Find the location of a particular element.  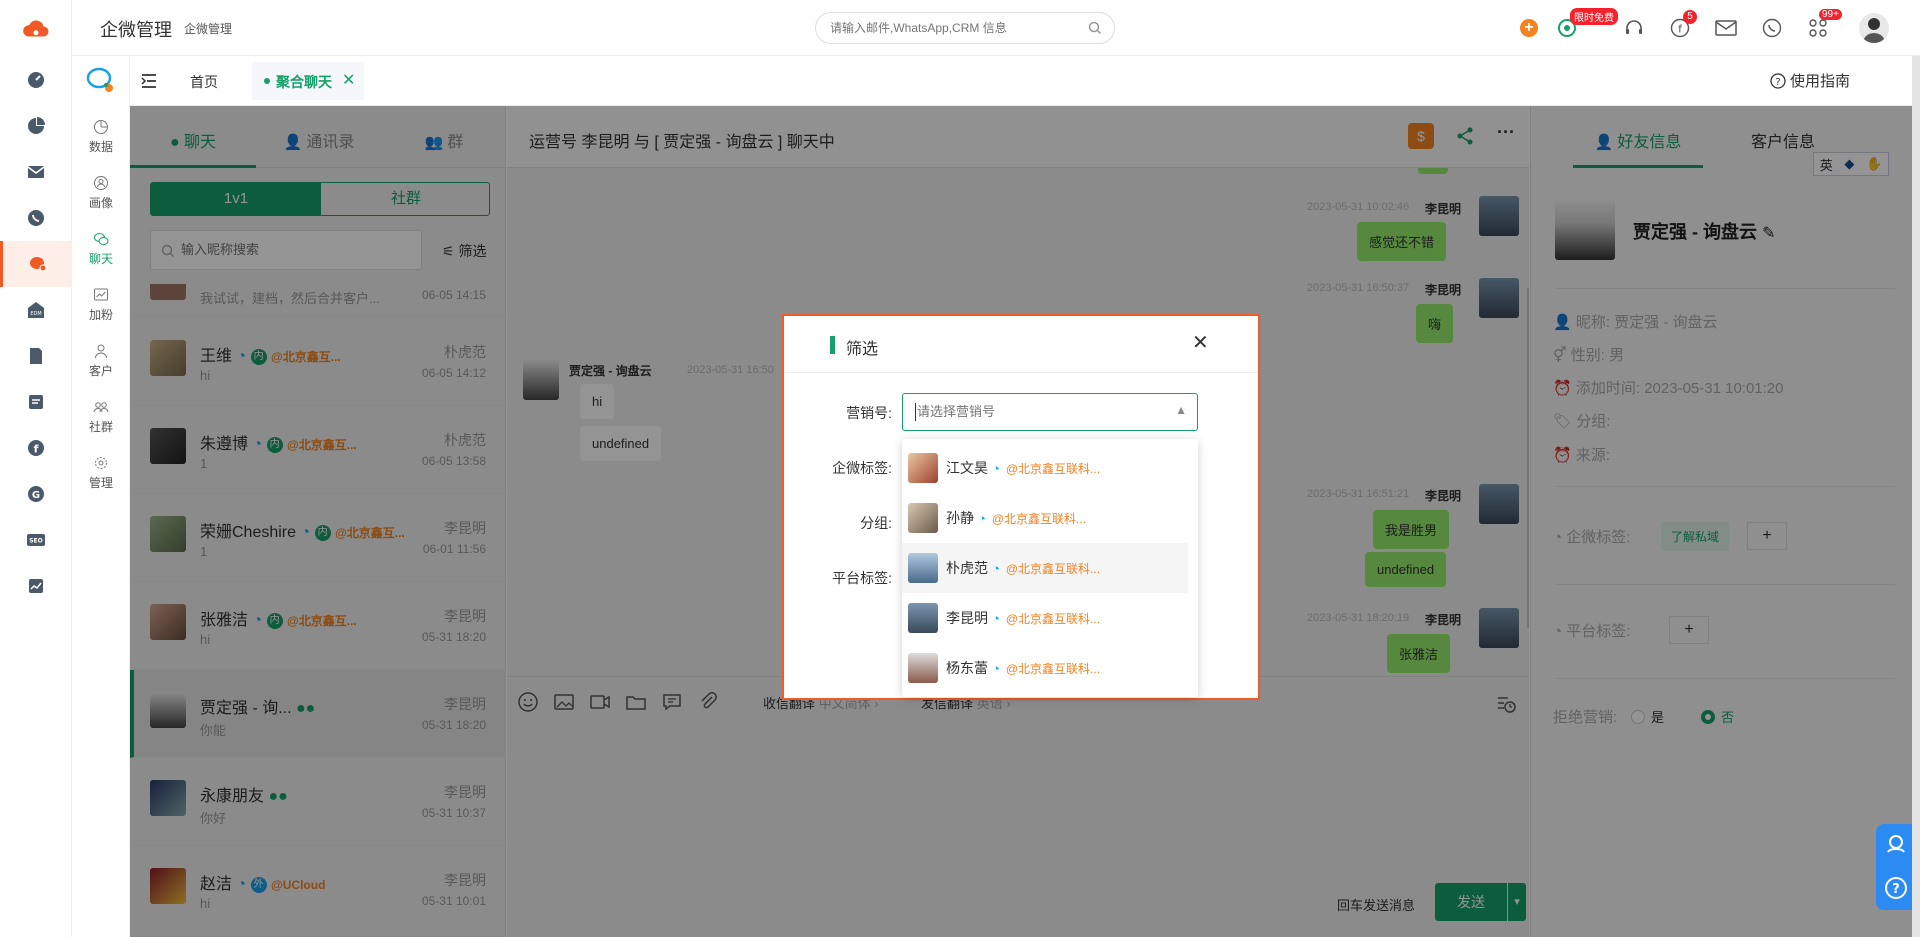

help-question-icon: ? is located at coordinates (1896, 888).